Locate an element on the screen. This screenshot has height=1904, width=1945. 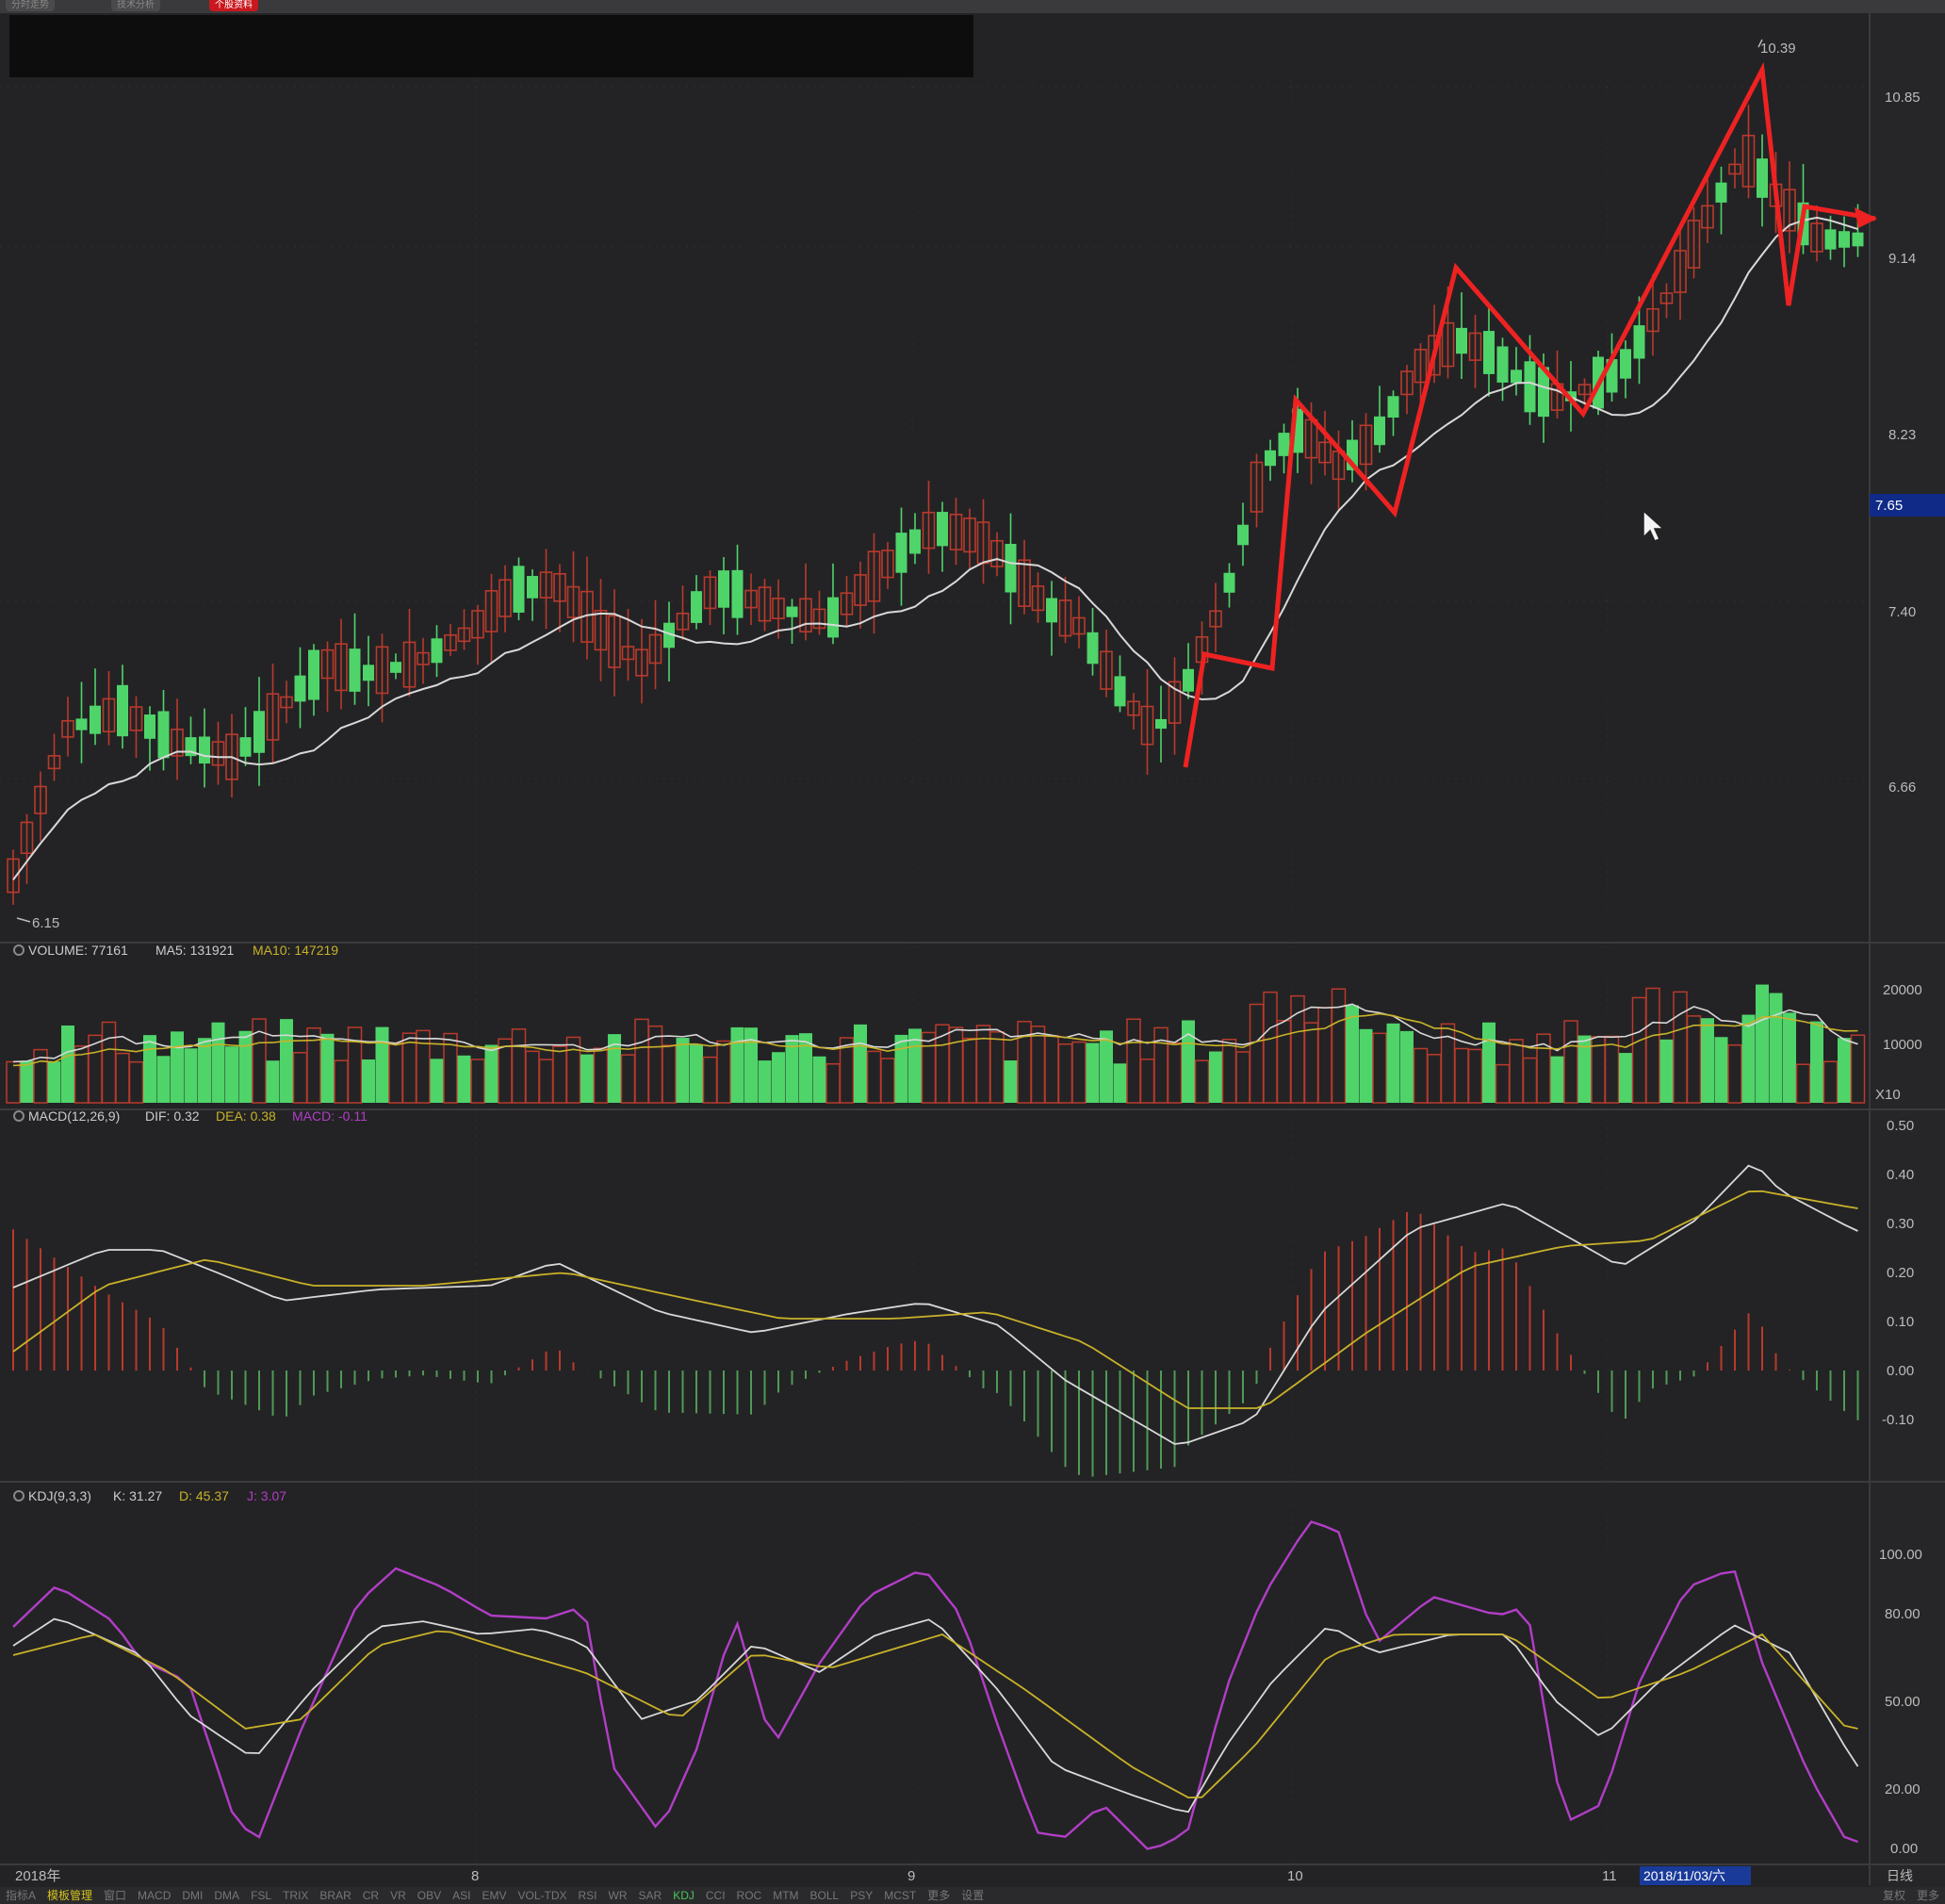
macd-tick: 0.20 is located at coordinates (1900, 1273).